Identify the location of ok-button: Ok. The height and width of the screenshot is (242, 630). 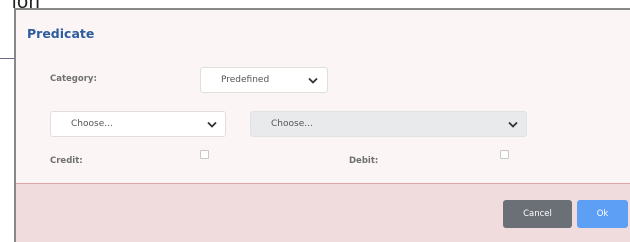
(602, 214).